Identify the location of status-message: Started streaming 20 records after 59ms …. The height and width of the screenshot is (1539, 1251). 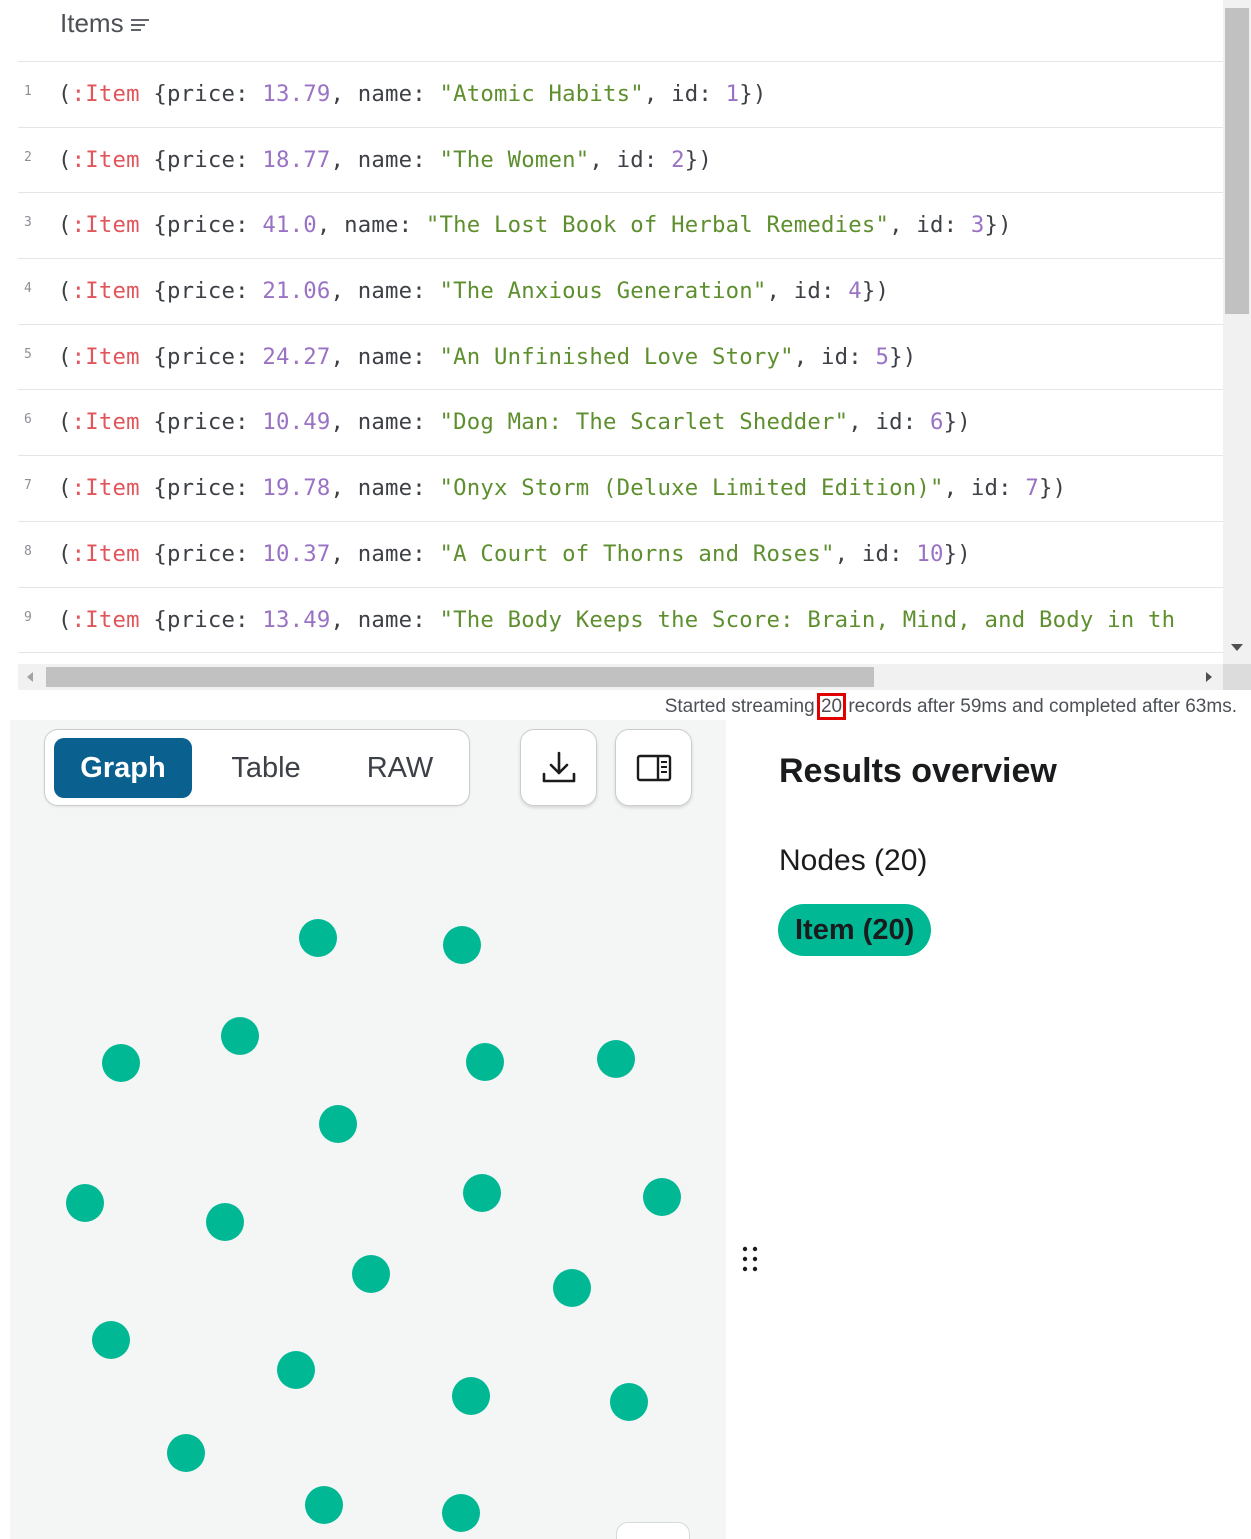
(950, 706).